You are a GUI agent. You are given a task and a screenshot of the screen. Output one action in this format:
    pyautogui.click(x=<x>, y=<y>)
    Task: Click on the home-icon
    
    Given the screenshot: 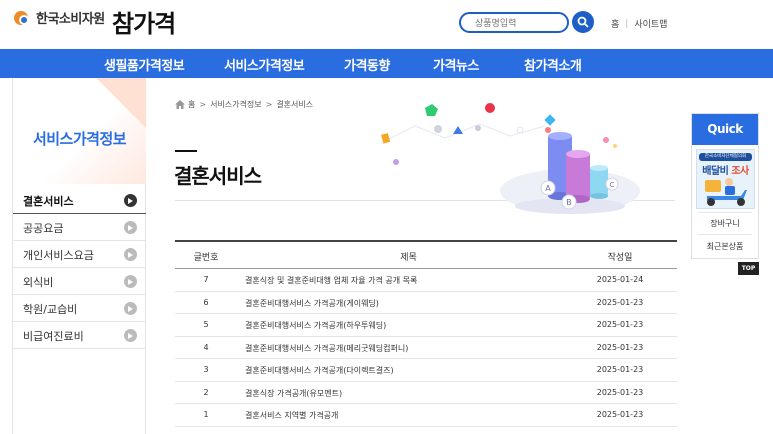 What is the action you would take?
    pyautogui.click(x=180, y=104)
    